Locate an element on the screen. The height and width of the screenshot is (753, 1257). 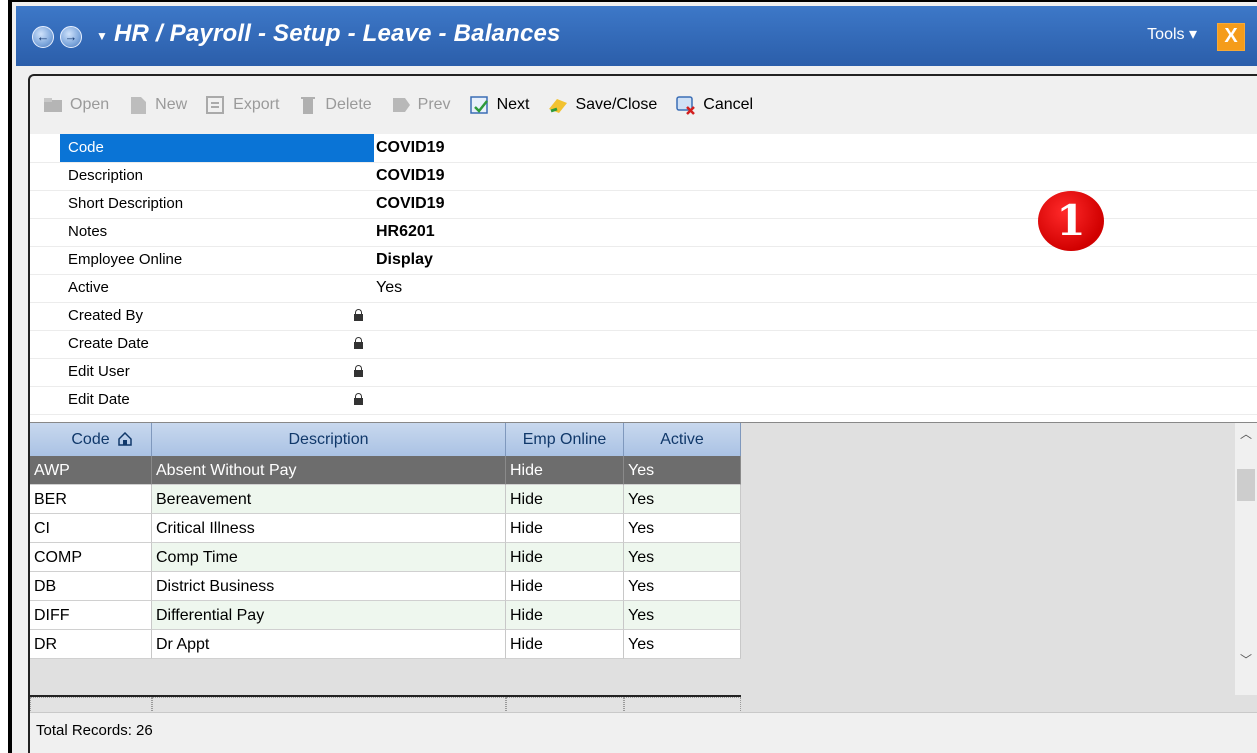
table-row: COMP Comp Time Hide Yes is located at coordinates (385, 557).